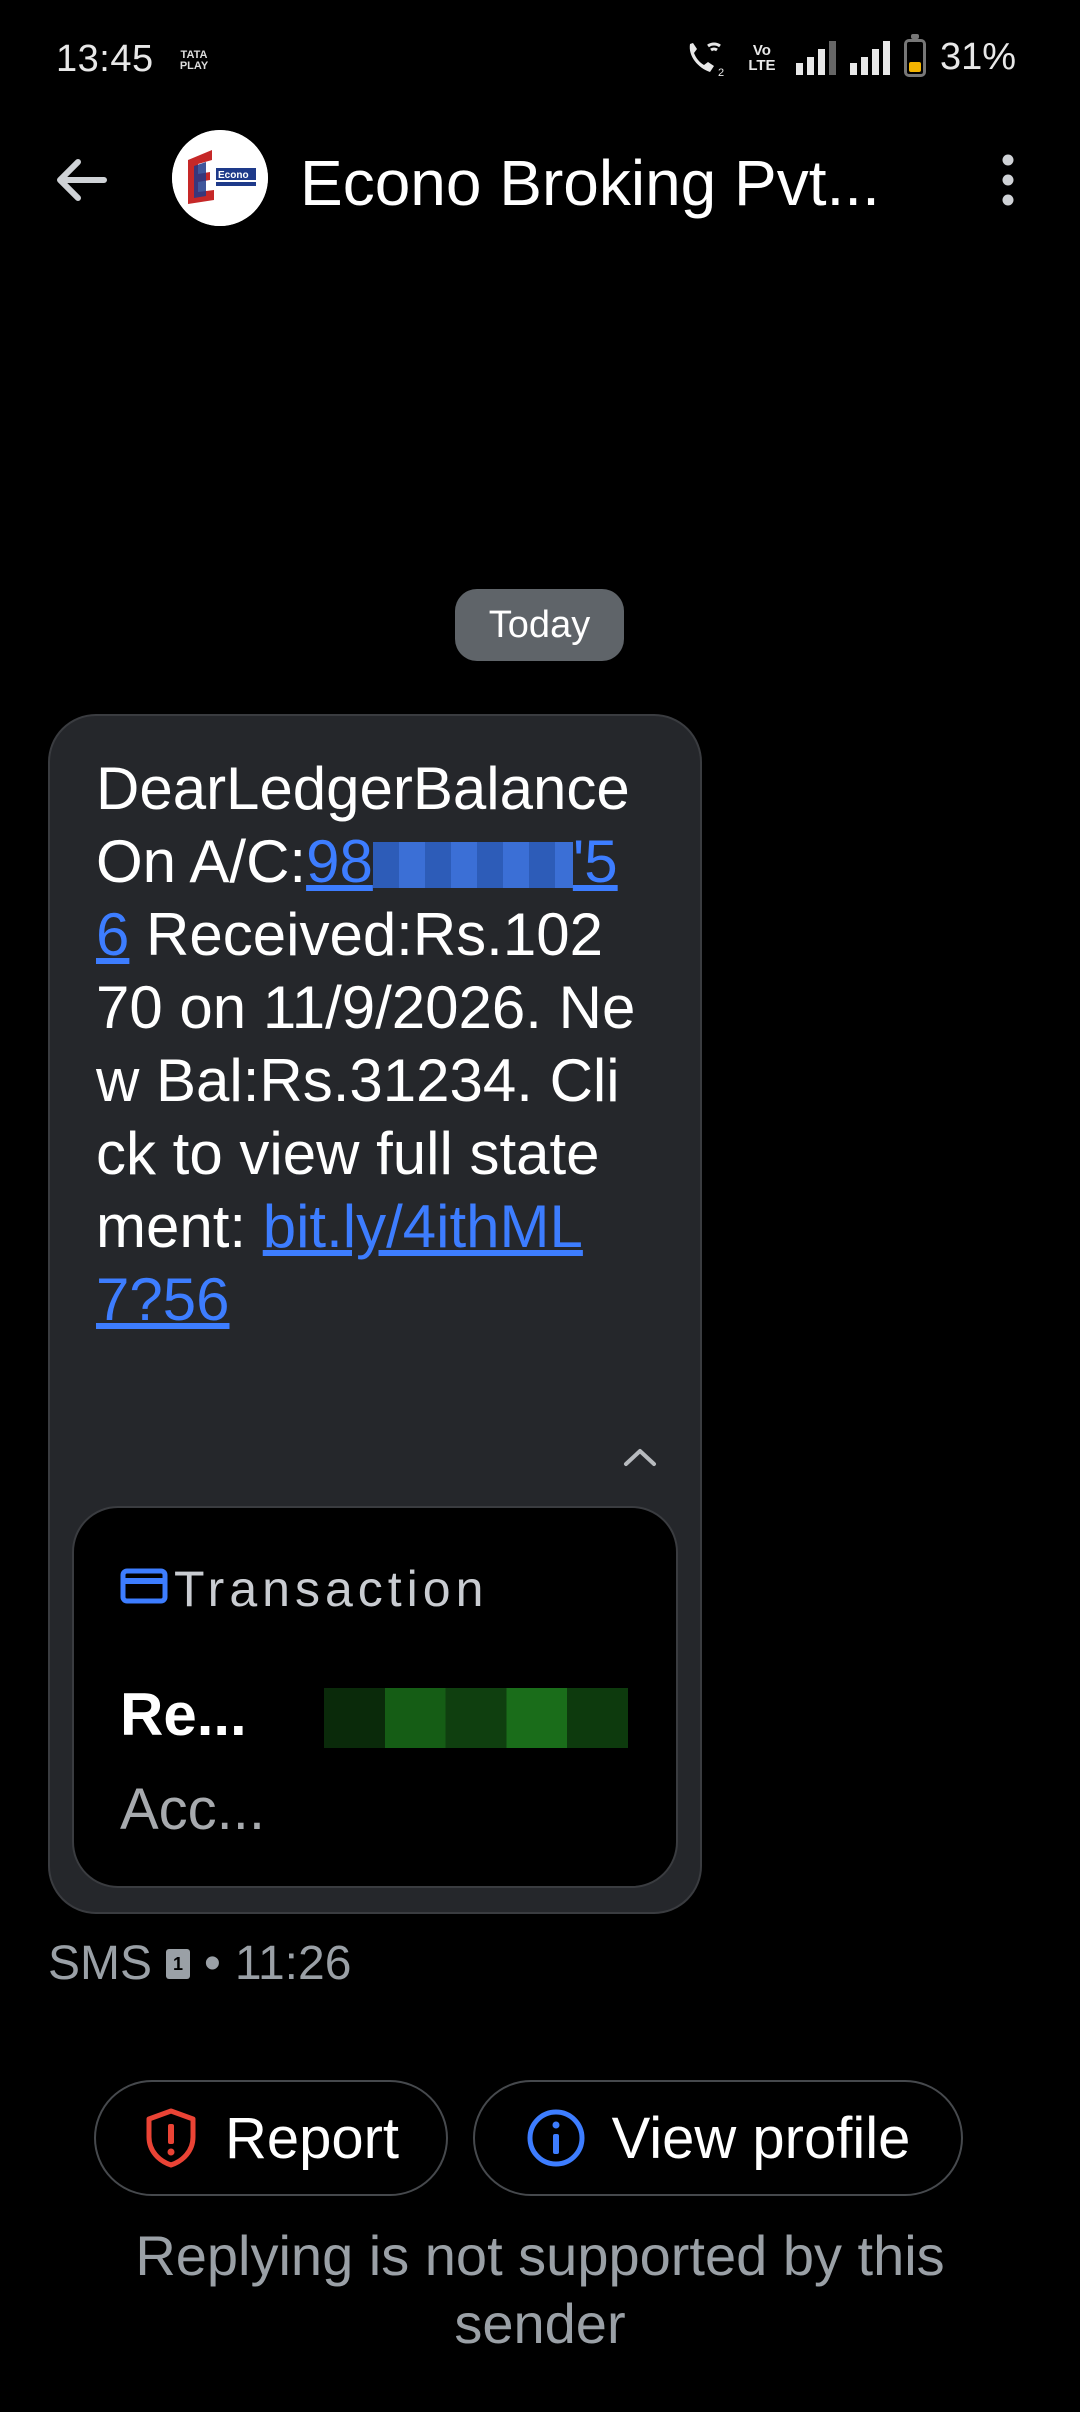 The width and height of the screenshot is (1080, 2412). I want to click on report-button: Report, so click(271, 2138).